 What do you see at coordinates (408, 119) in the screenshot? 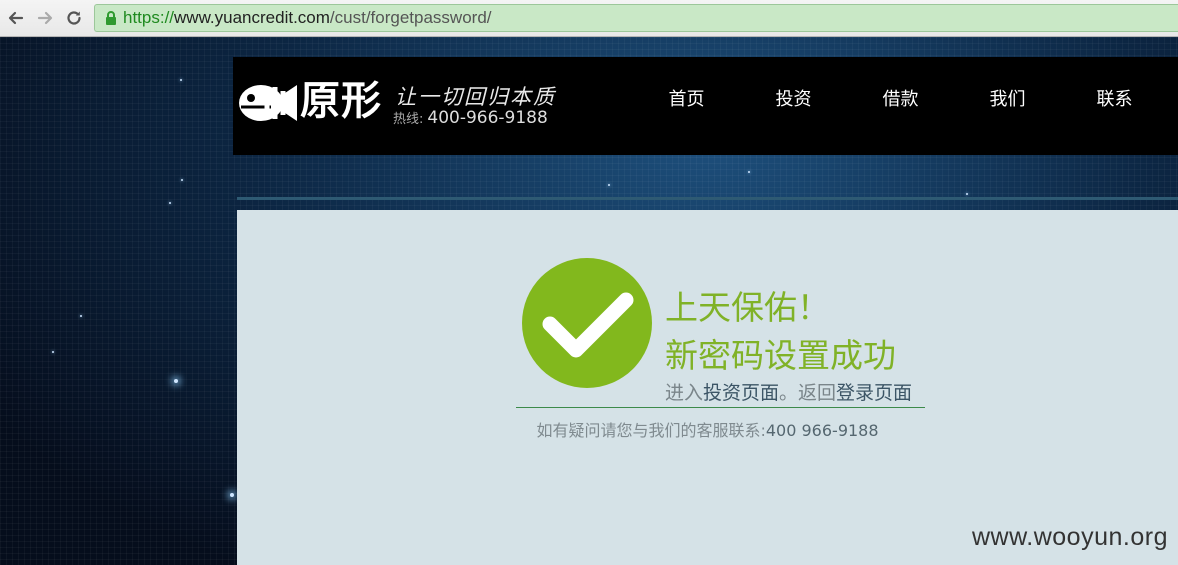
I see `hotline-label: 热线:` at bounding box center [408, 119].